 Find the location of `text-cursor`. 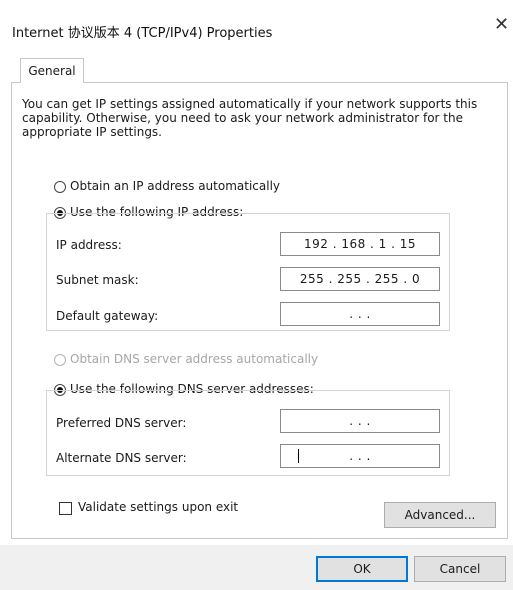

text-cursor is located at coordinates (298, 456).